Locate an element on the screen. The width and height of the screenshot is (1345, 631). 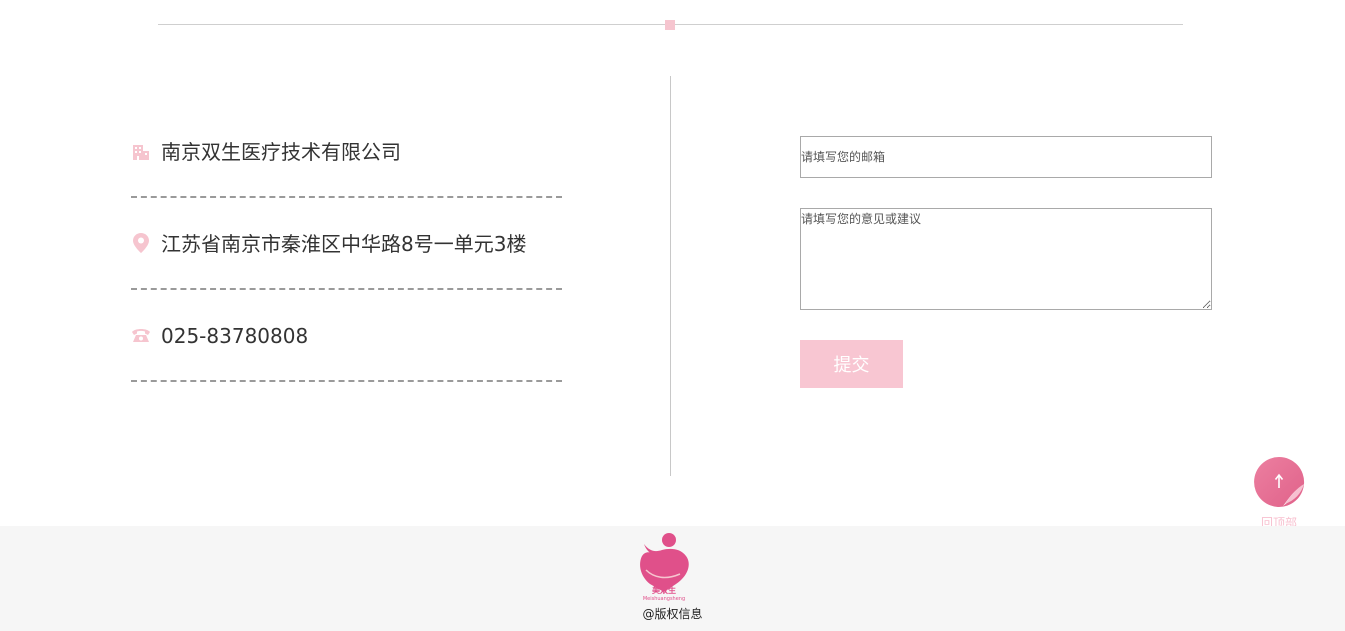
company-row: 南京双生医疗技术有限公司 is located at coordinates (346, 152).